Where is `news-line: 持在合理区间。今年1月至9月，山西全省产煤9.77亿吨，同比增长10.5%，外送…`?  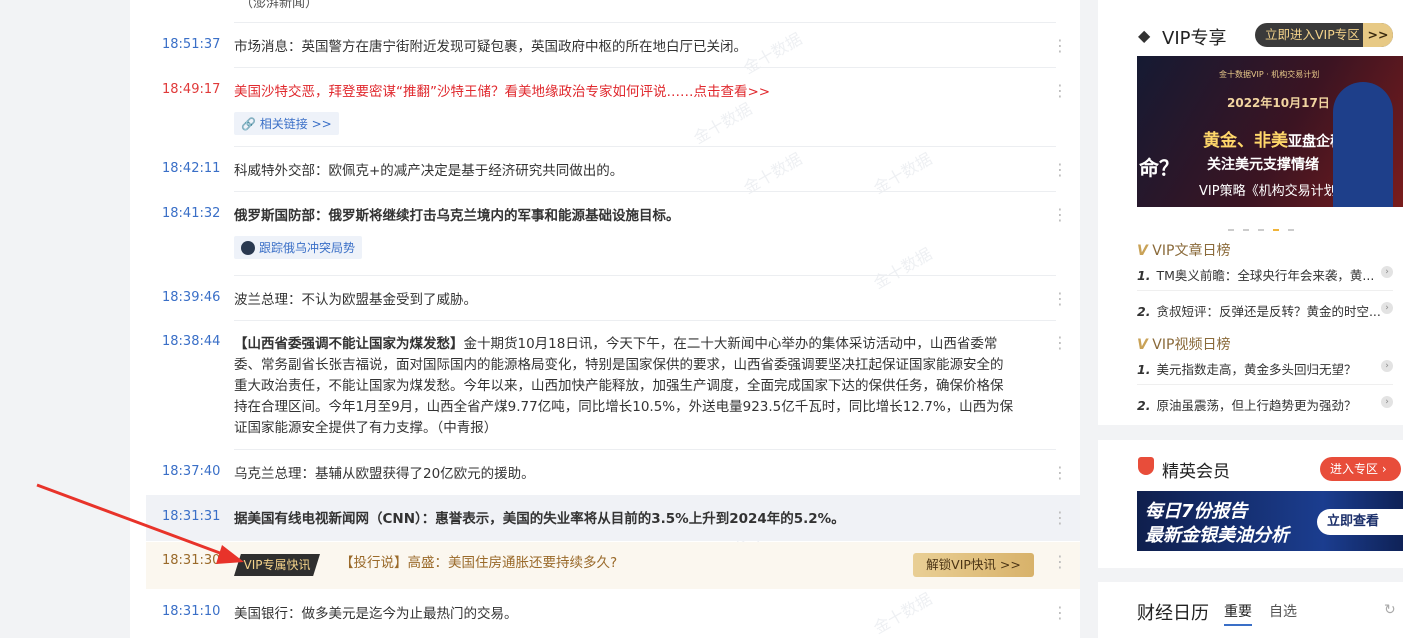 news-line: 持在合理区间。今年1月至9月，山西全省产煤9.77亿吨，同比增长10.5%，外送… is located at coordinates (624, 407).